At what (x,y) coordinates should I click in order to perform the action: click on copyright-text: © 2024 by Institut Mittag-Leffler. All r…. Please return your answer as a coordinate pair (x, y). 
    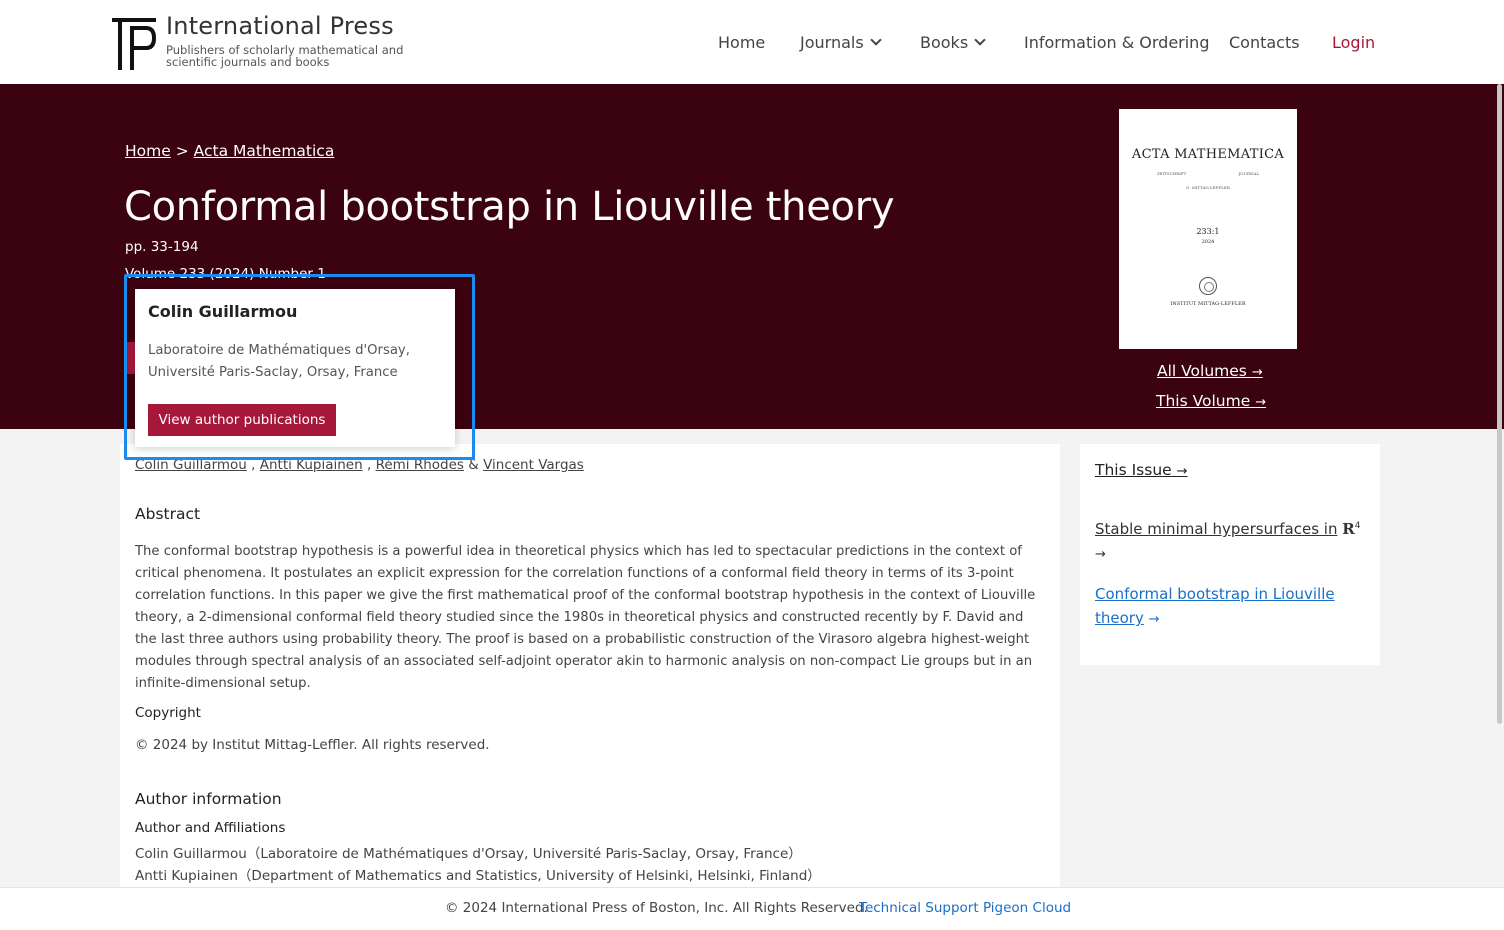
    Looking at the image, I should click on (312, 745).